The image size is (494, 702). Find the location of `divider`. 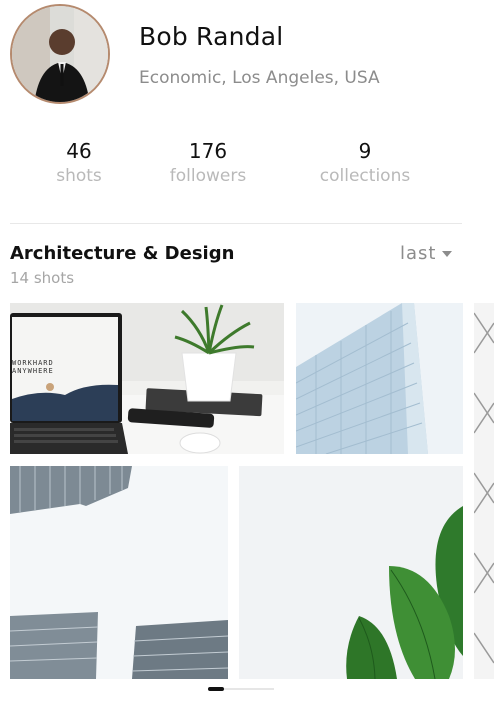

divider is located at coordinates (236, 223).